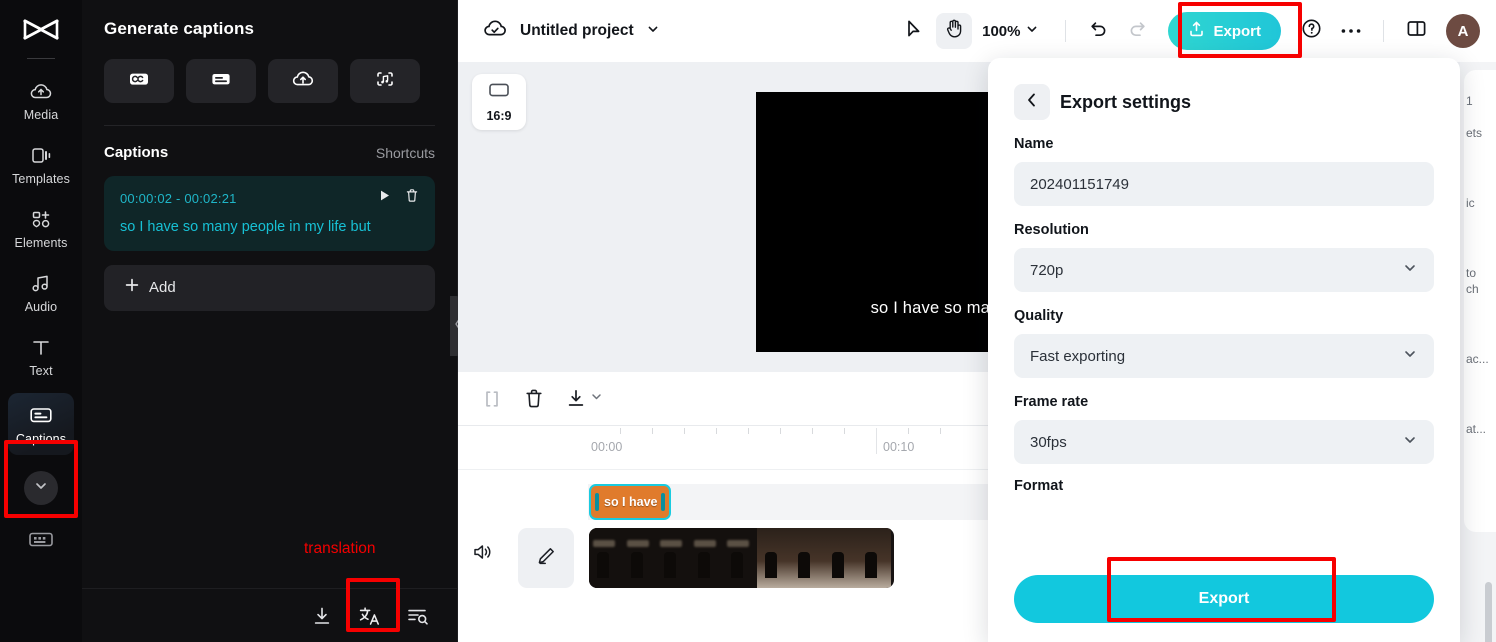 The width and height of the screenshot is (1496, 642). What do you see at coordinates (483, 554) in the screenshot?
I see `speaker-icon` at bounding box center [483, 554].